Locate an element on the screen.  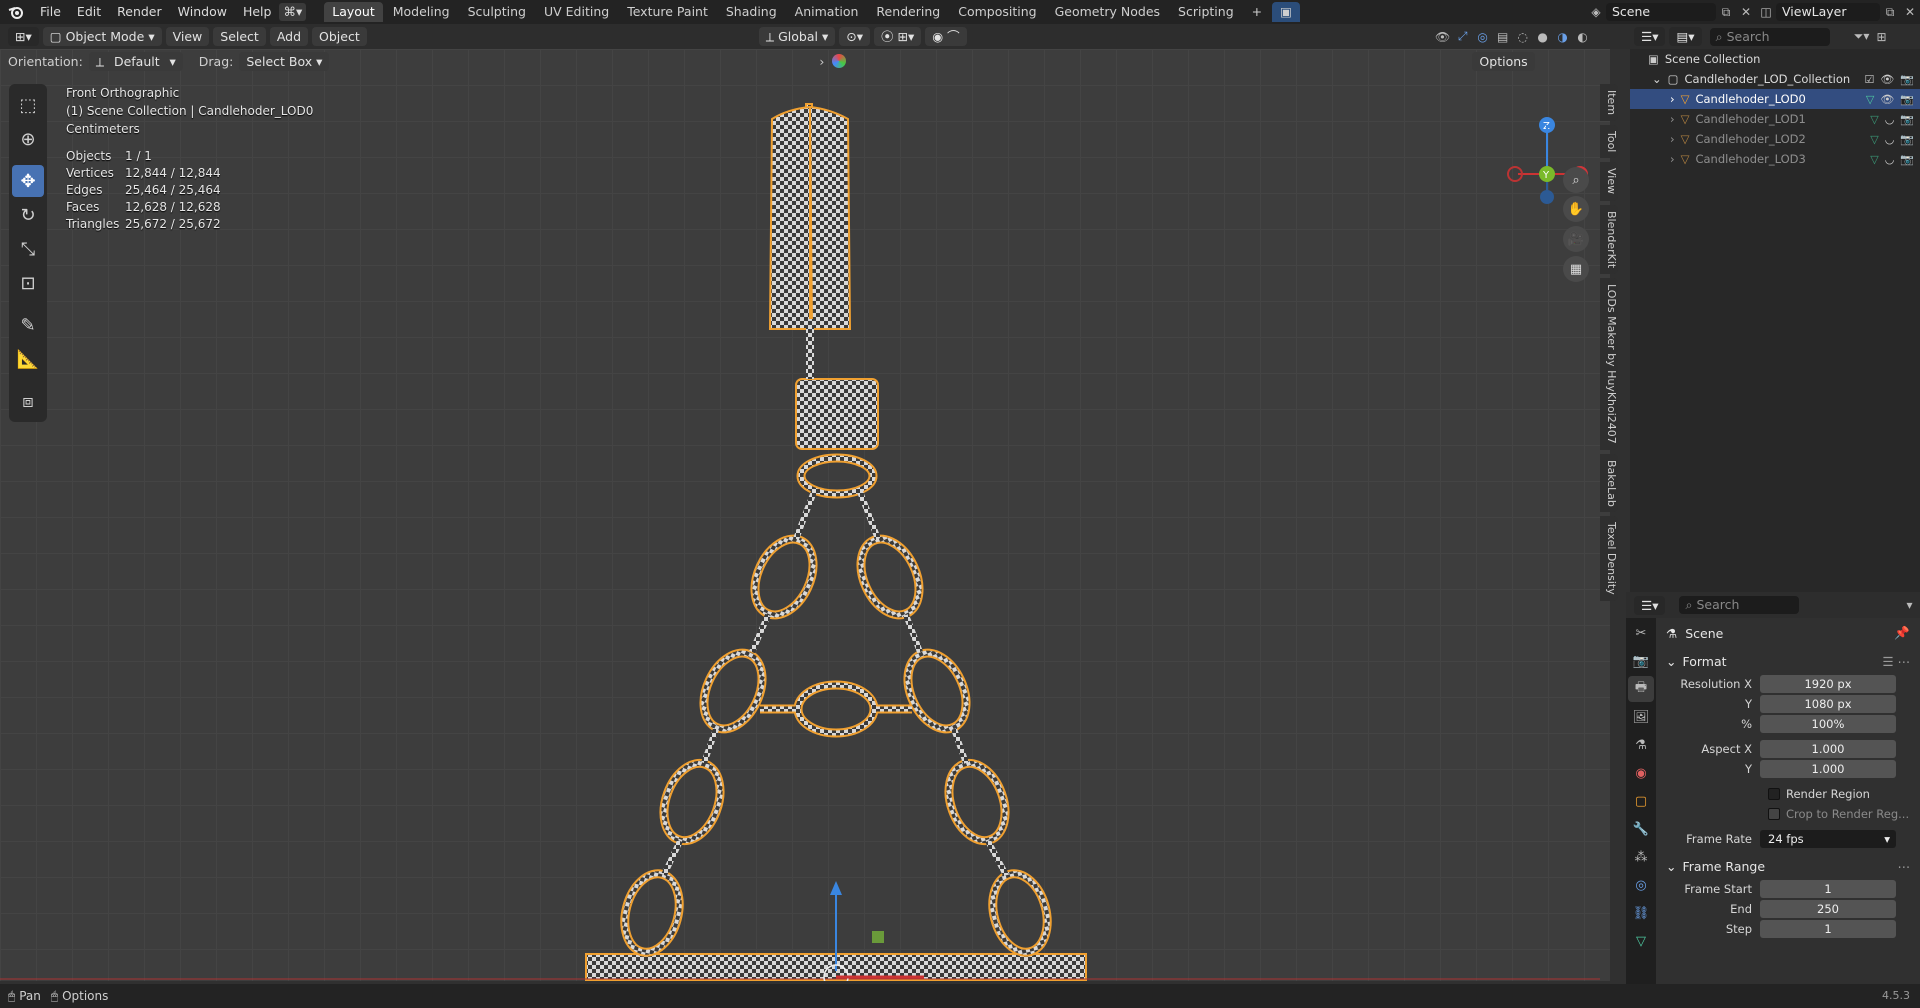
tab-geometry-nodes: Geometry Nodes is located at coordinates (1107, 12).